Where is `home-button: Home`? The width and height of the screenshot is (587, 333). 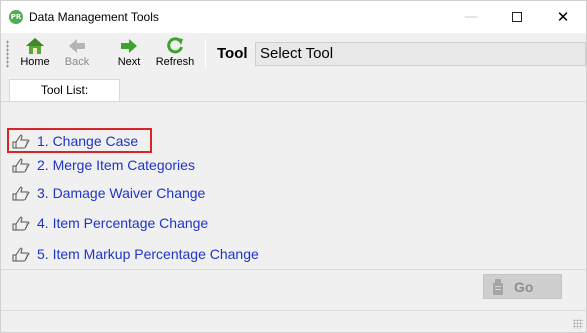 home-button: Home is located at coordinates (35, 54).